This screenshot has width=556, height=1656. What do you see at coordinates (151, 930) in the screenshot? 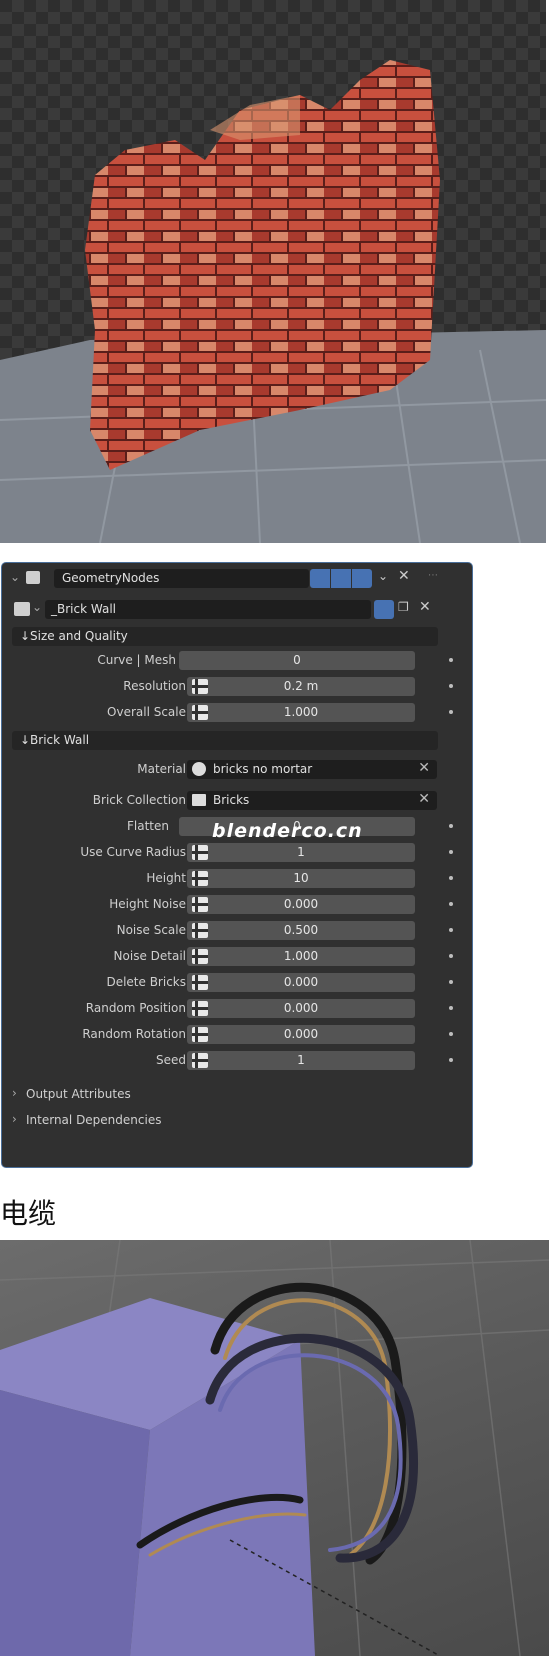
I see `param-label: Noise Scale` at bounding box center [151, 930].